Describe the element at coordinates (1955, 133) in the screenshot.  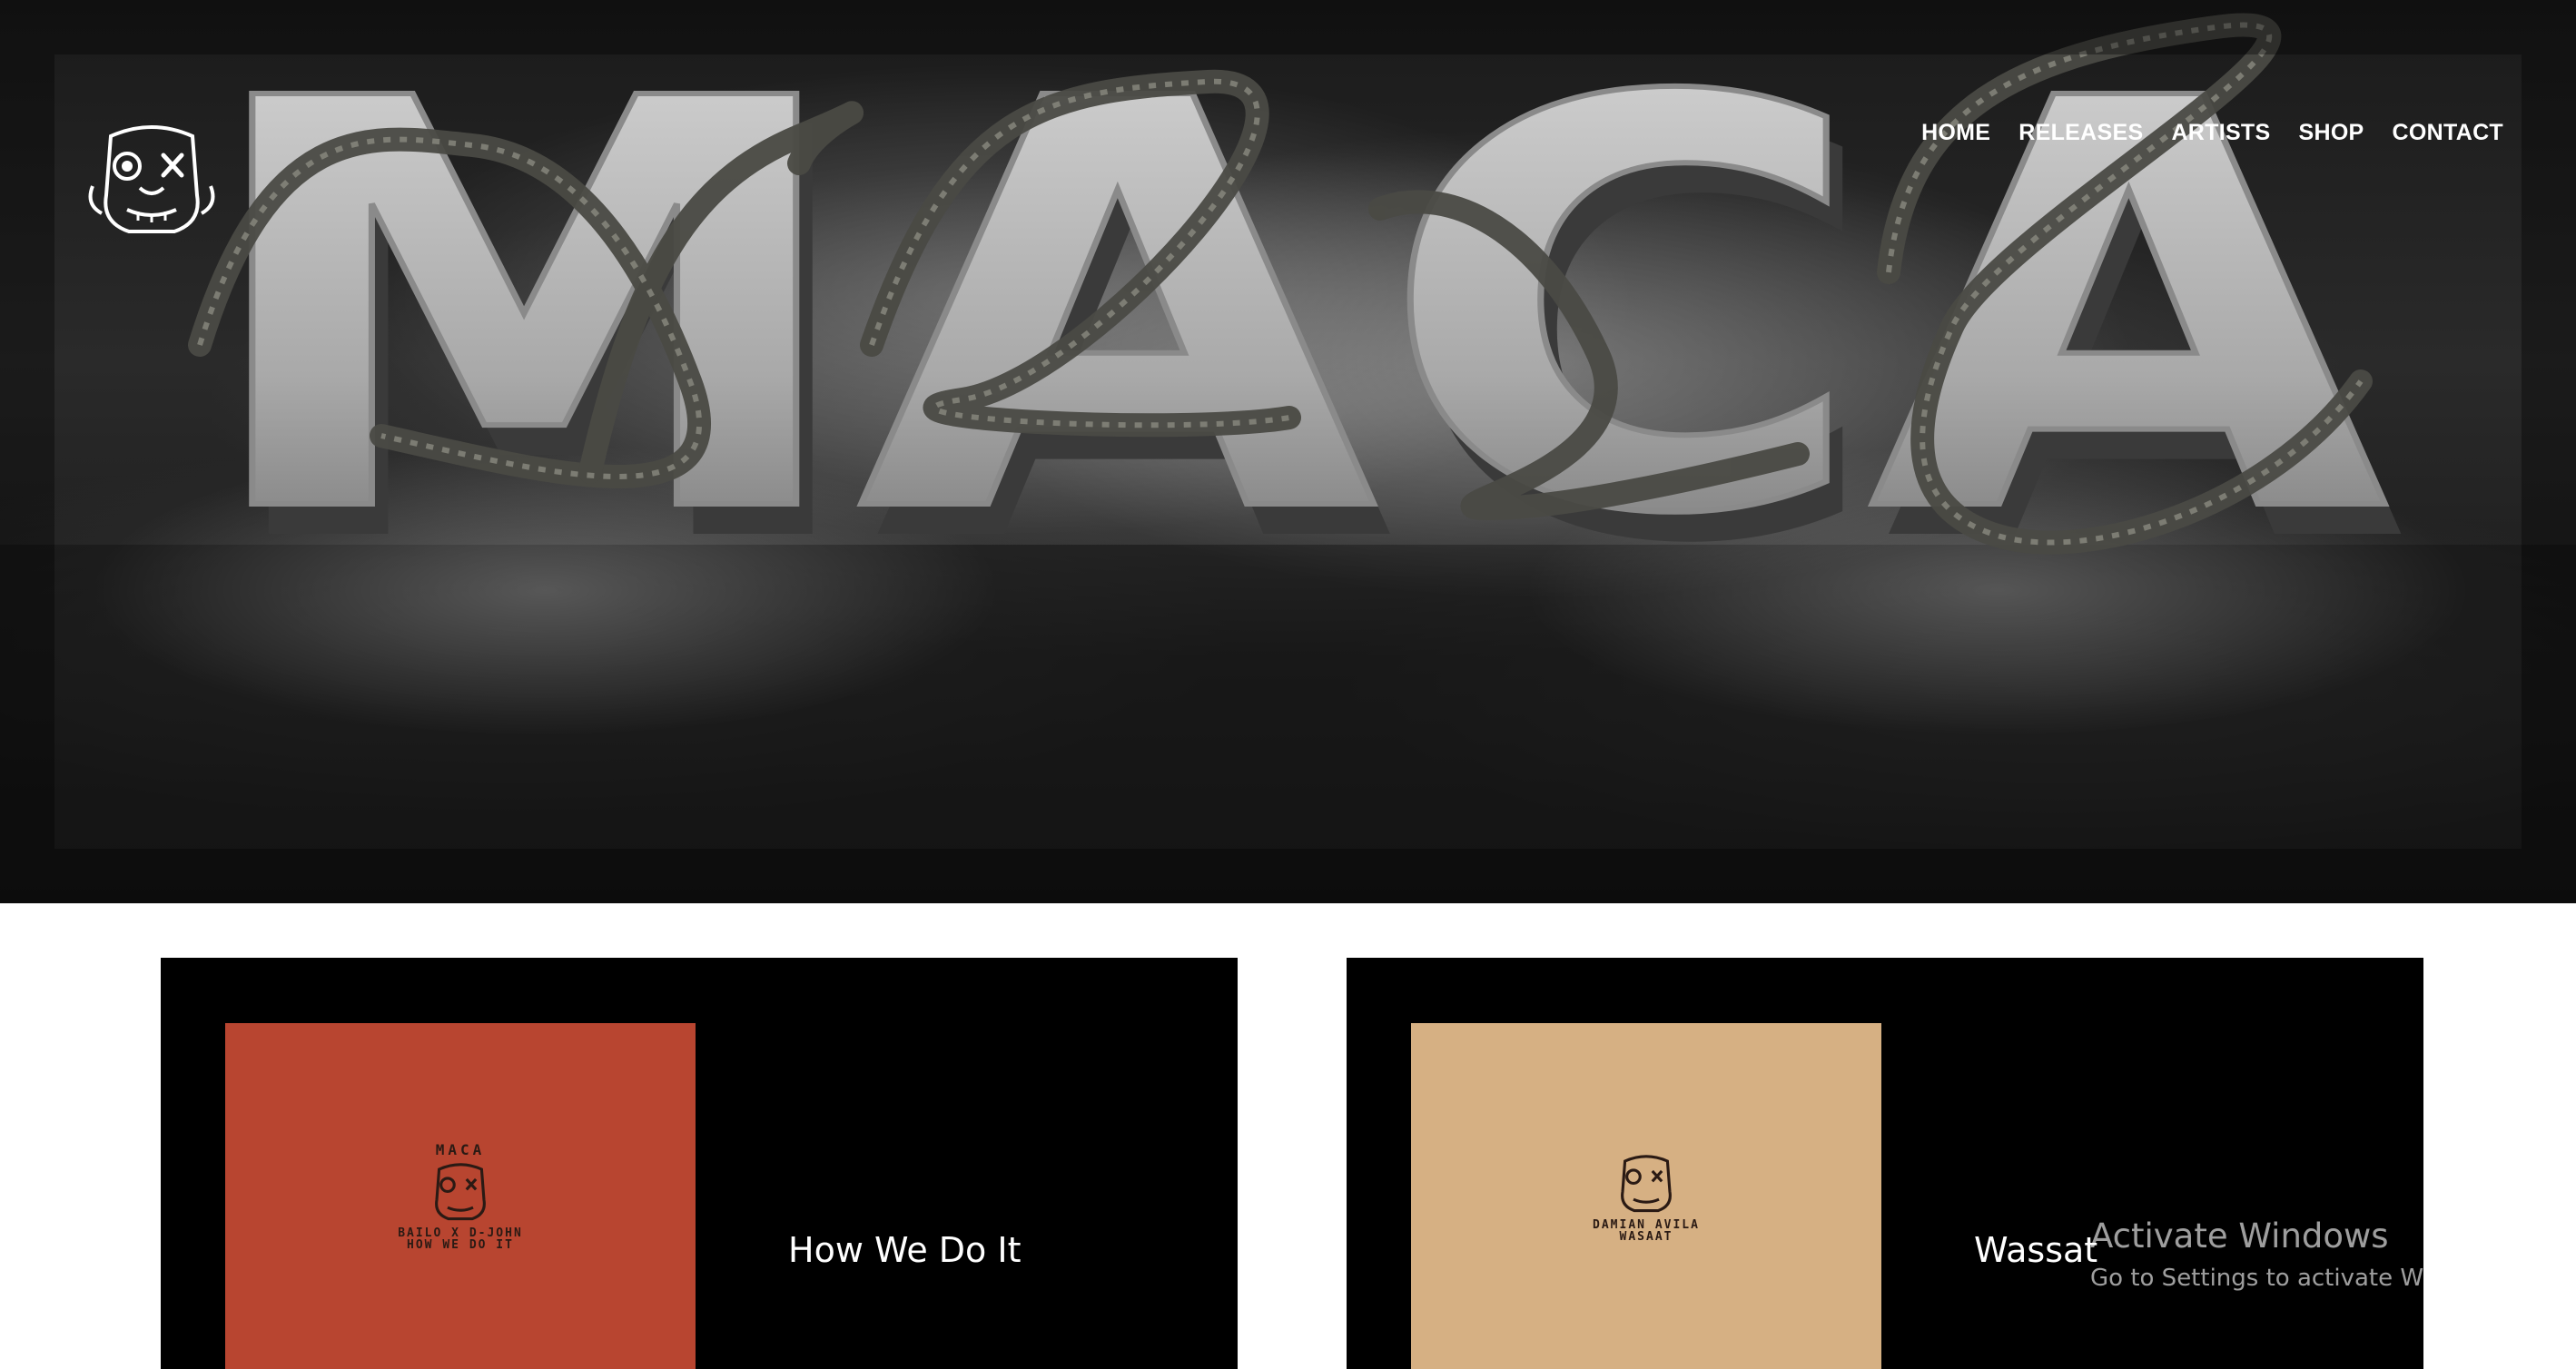
I see `nav-home: HOME` at that location.